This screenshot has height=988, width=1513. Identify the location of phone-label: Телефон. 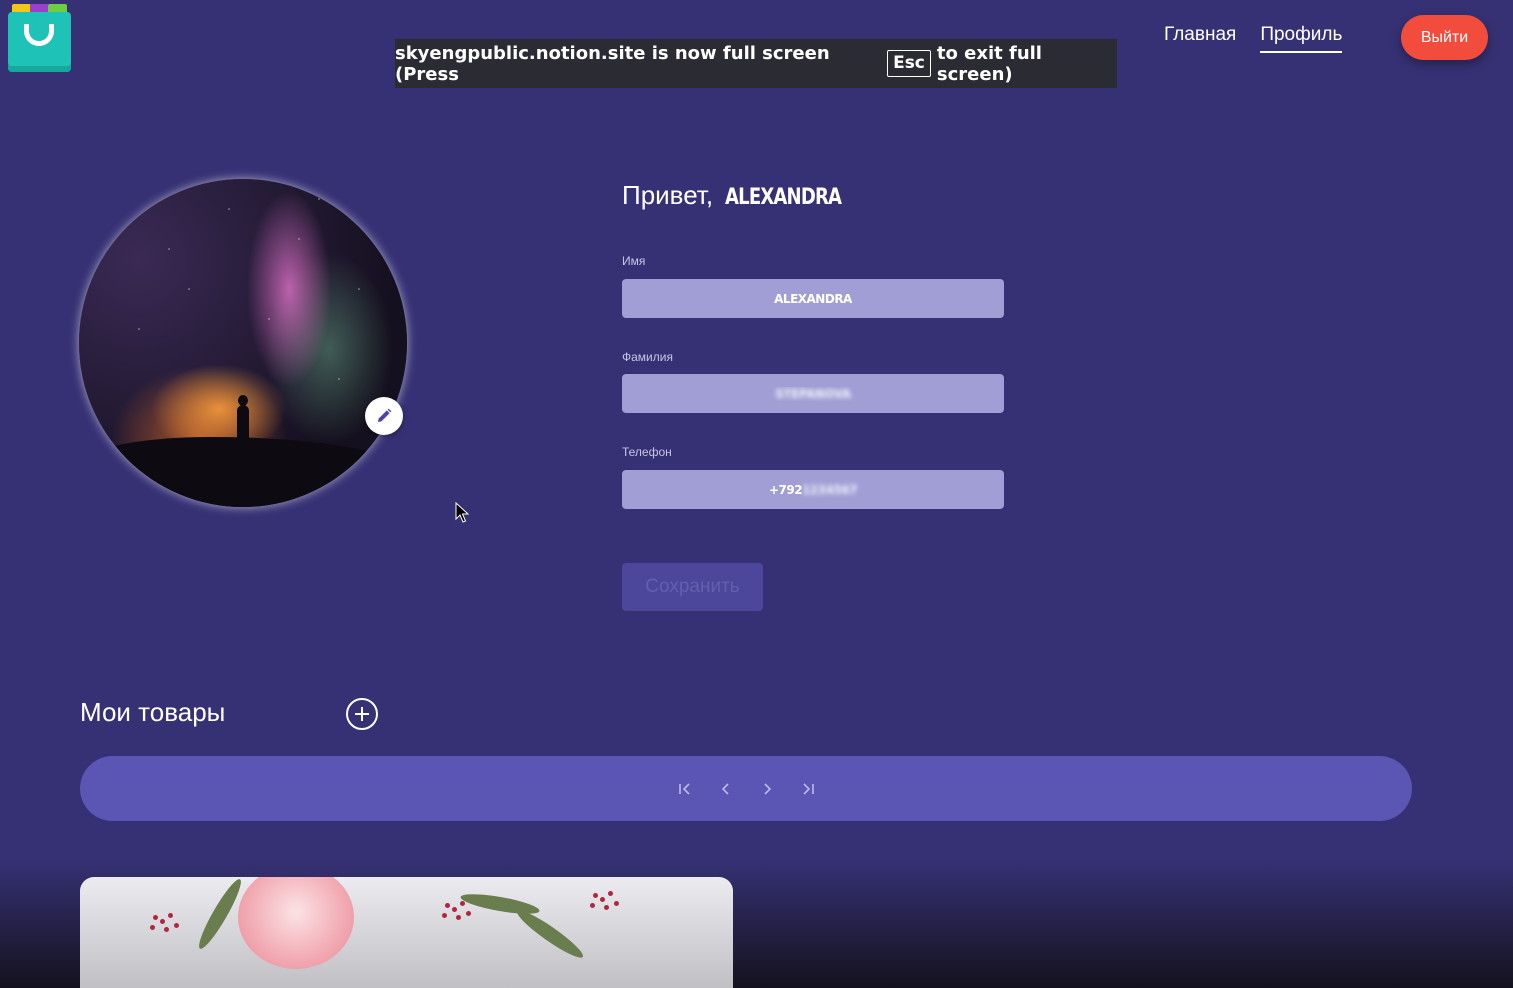
(647, 452).